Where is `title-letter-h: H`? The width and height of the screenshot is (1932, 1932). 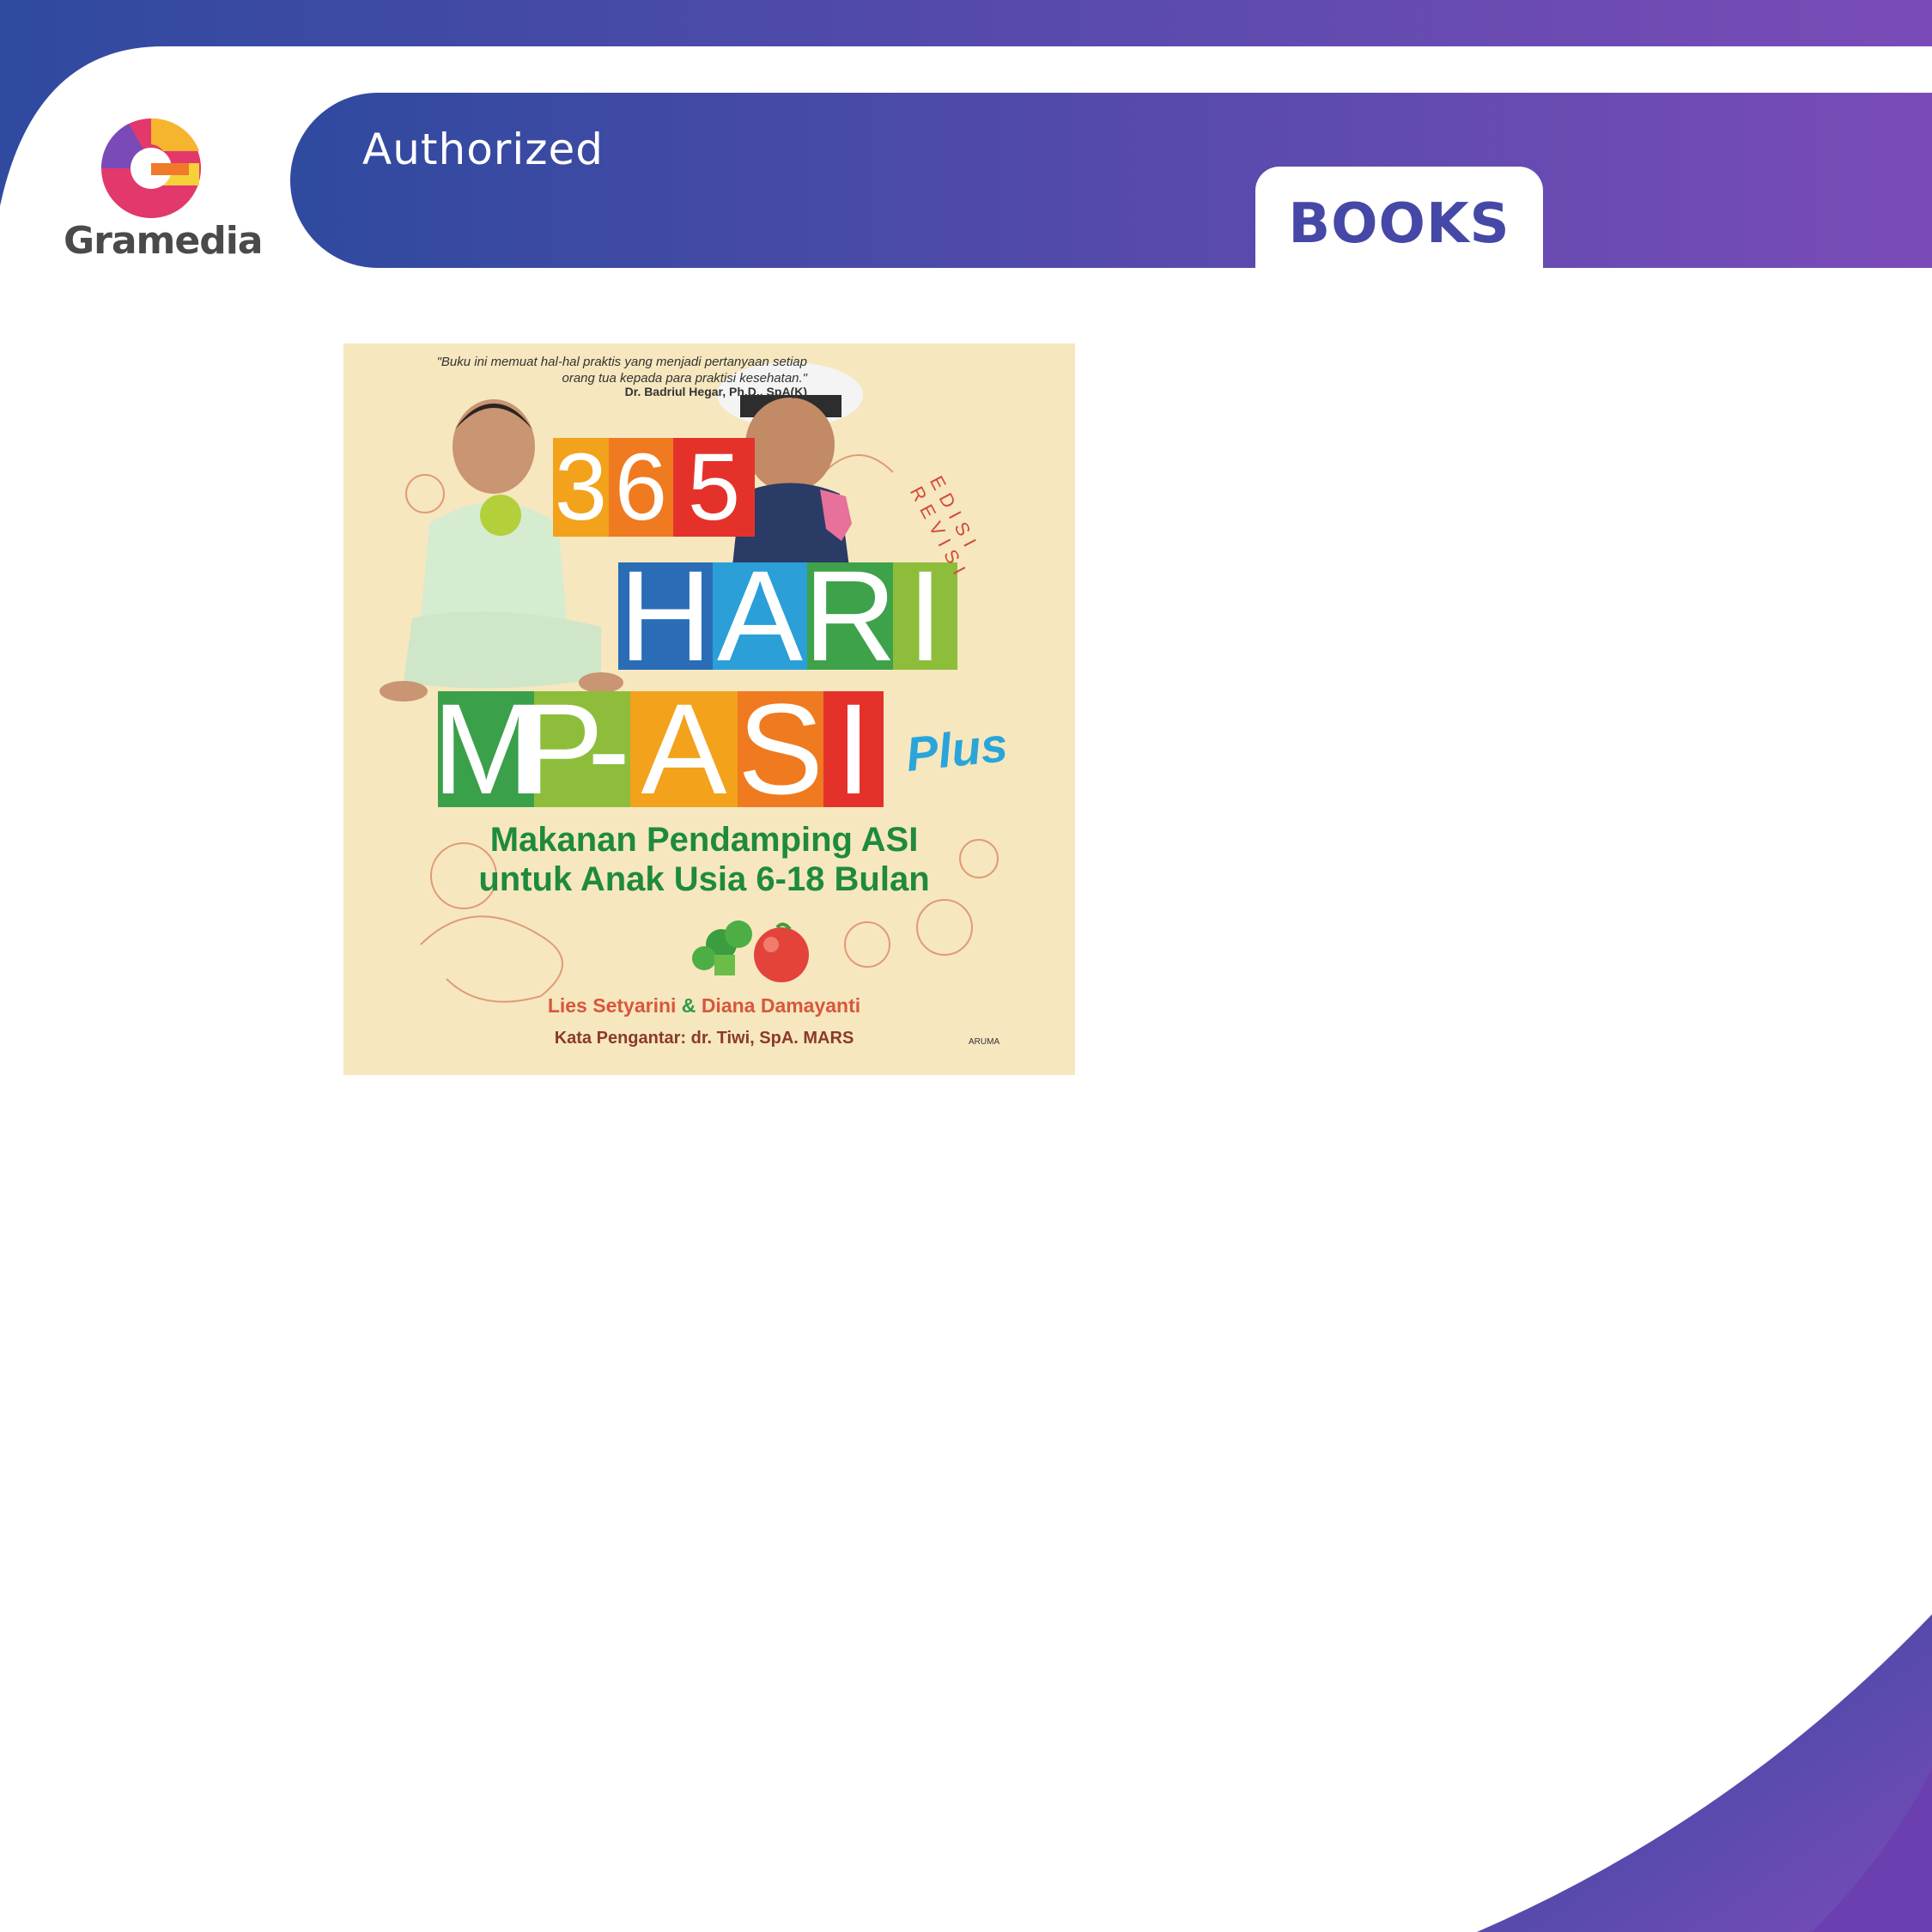
title-letter-h: H is located at coordinates (665, 616).